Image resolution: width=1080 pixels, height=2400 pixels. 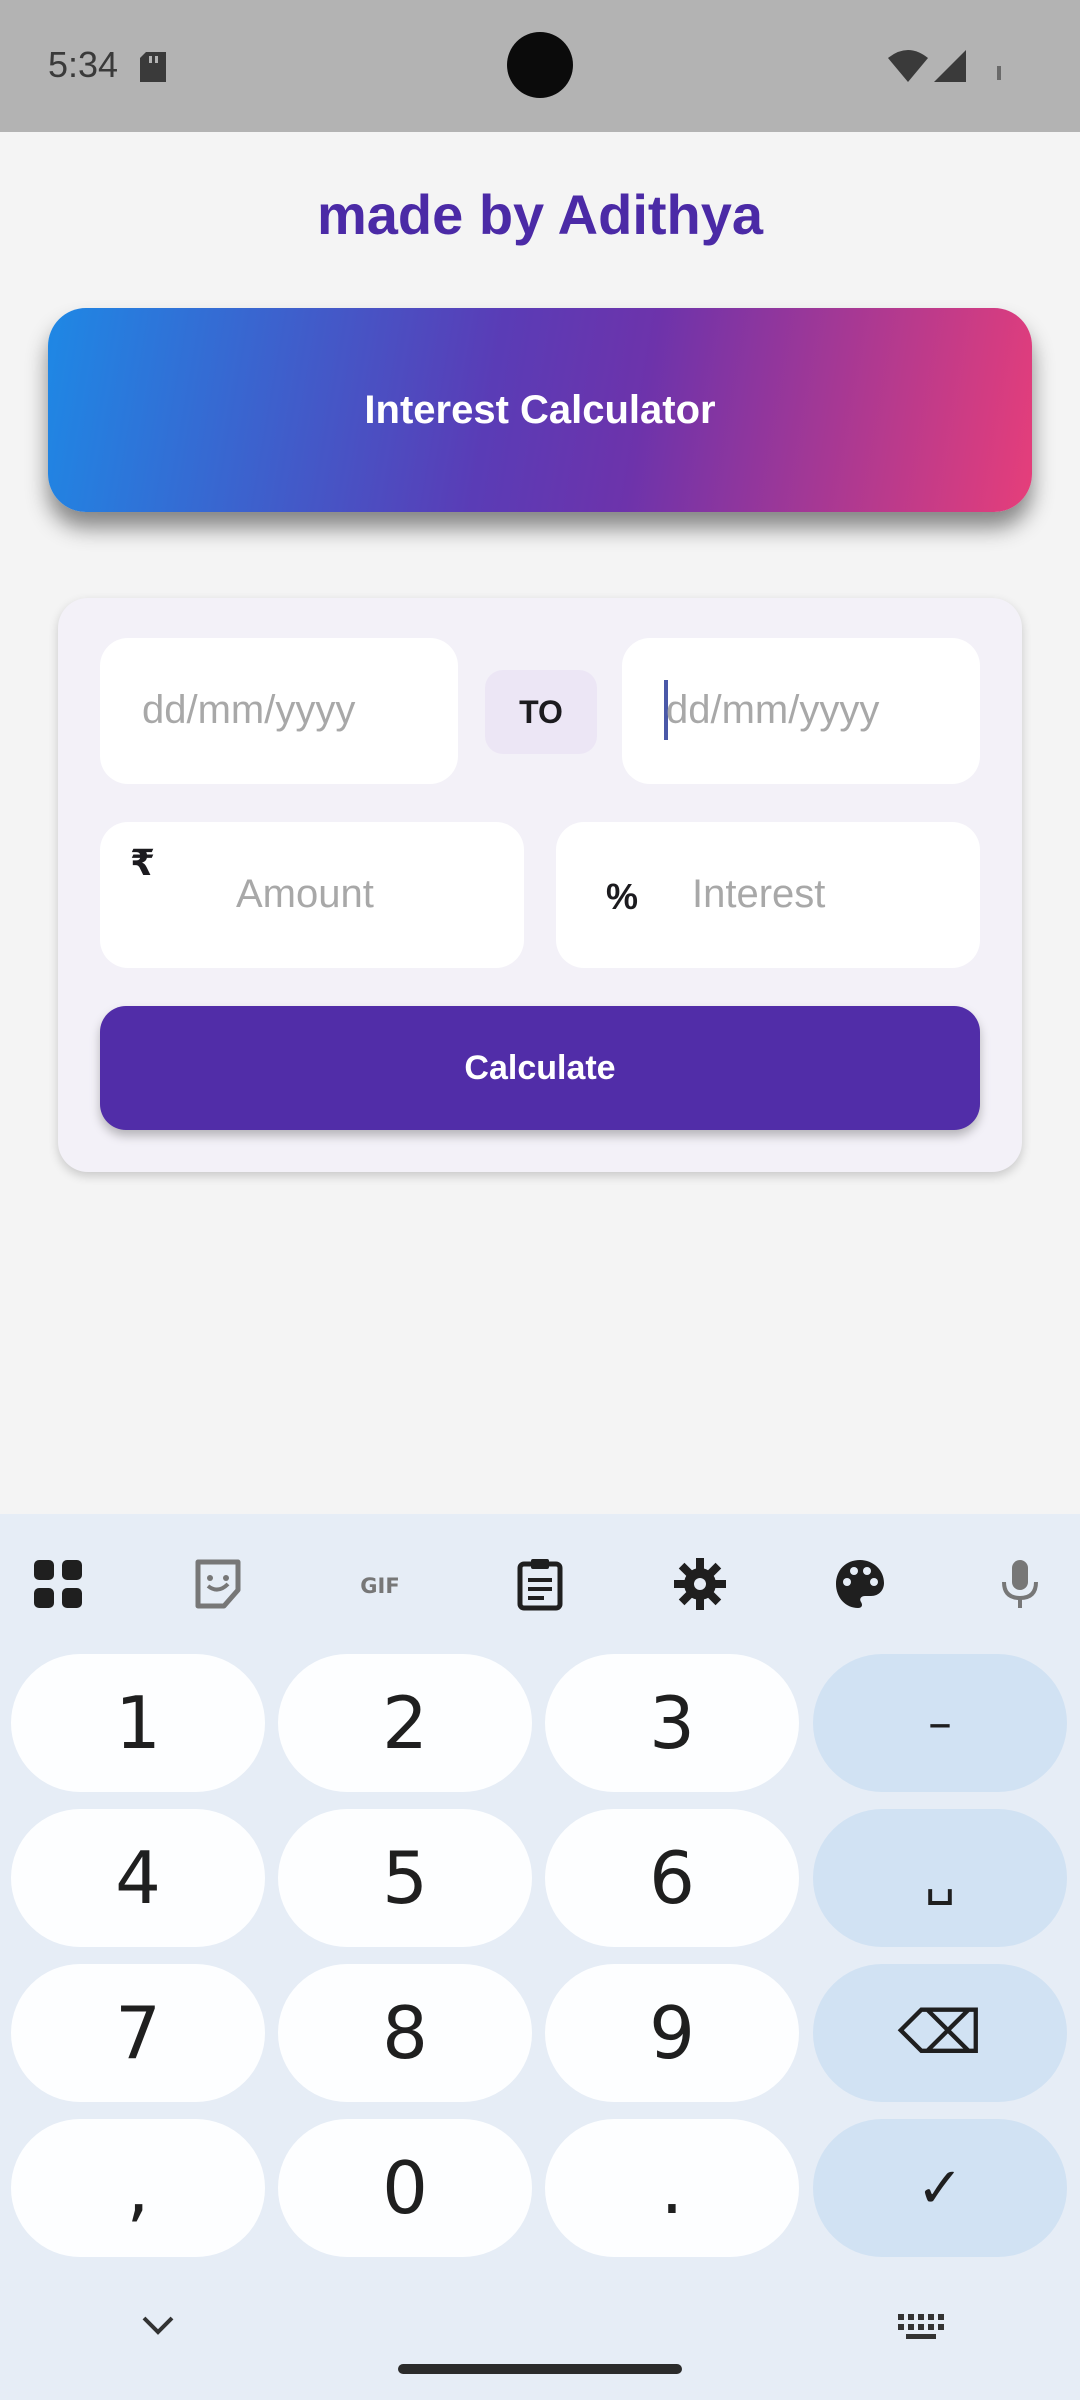 What do you see at coordinates (405, 1723) in the screenshot?
I see `key-2: 2` at bounding box center [405, 1723].